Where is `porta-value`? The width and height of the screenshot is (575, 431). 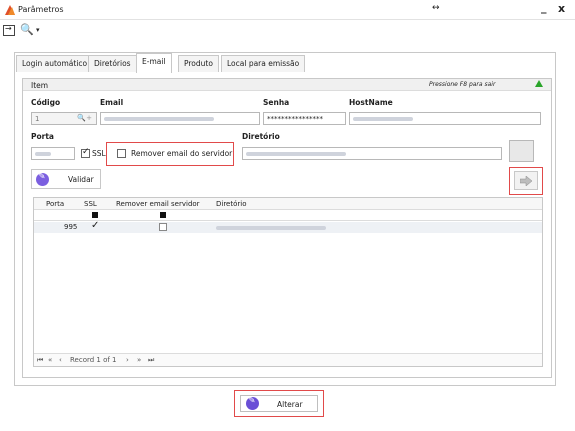 porta-value is located at coordinates (43, 154).